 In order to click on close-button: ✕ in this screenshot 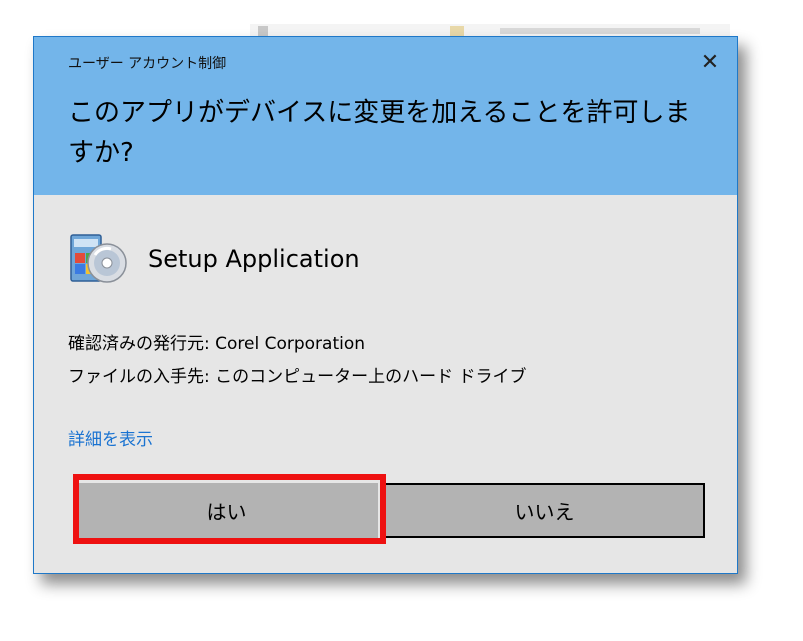, I will do `click(710, 62)`.